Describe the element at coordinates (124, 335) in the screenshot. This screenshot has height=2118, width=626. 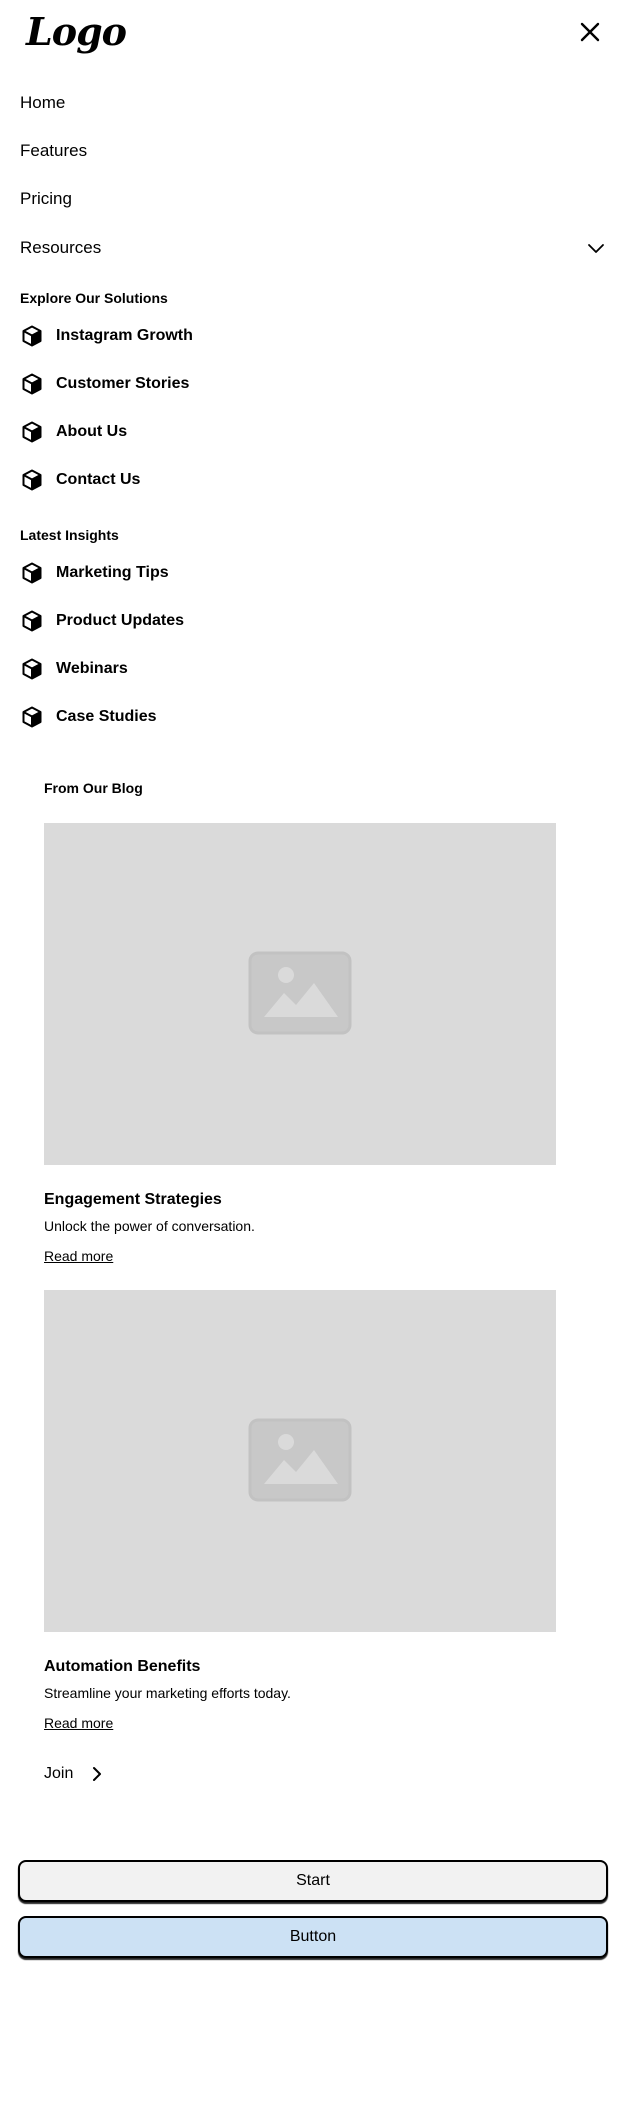
I see `menu-link-label: Instagram Growth` at that location.